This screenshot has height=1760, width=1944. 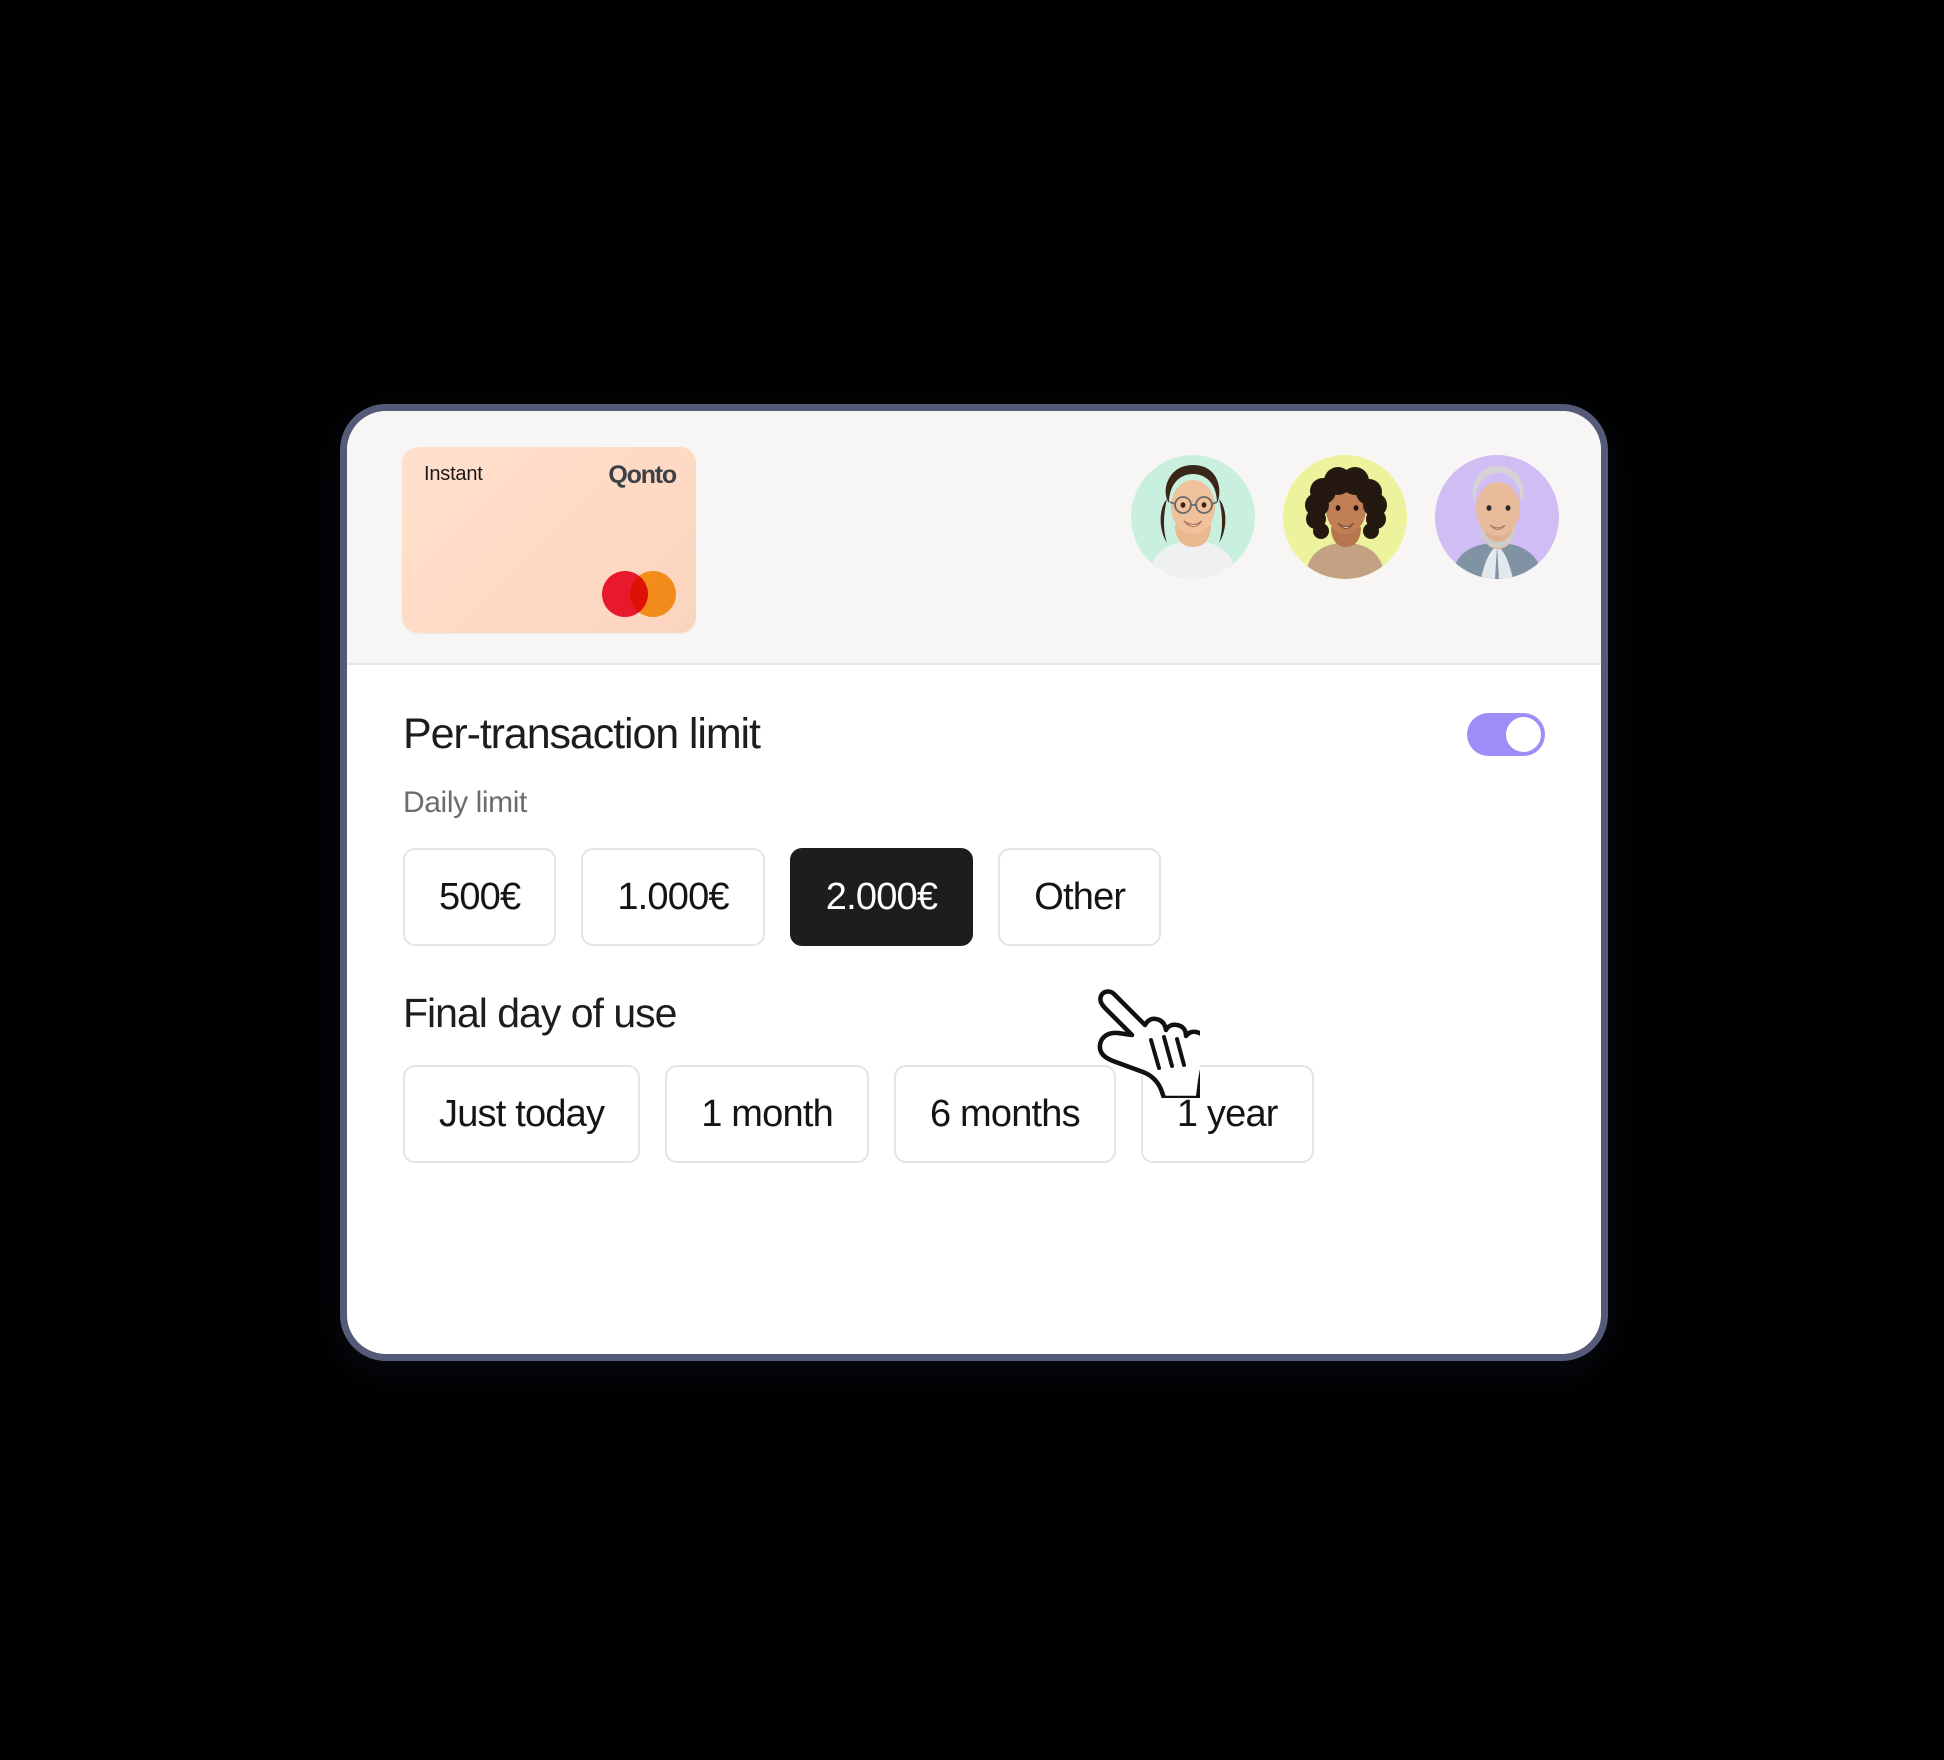 I want to click on final-day-of-use-label: Final day of use, so click(x=540, y=1013).